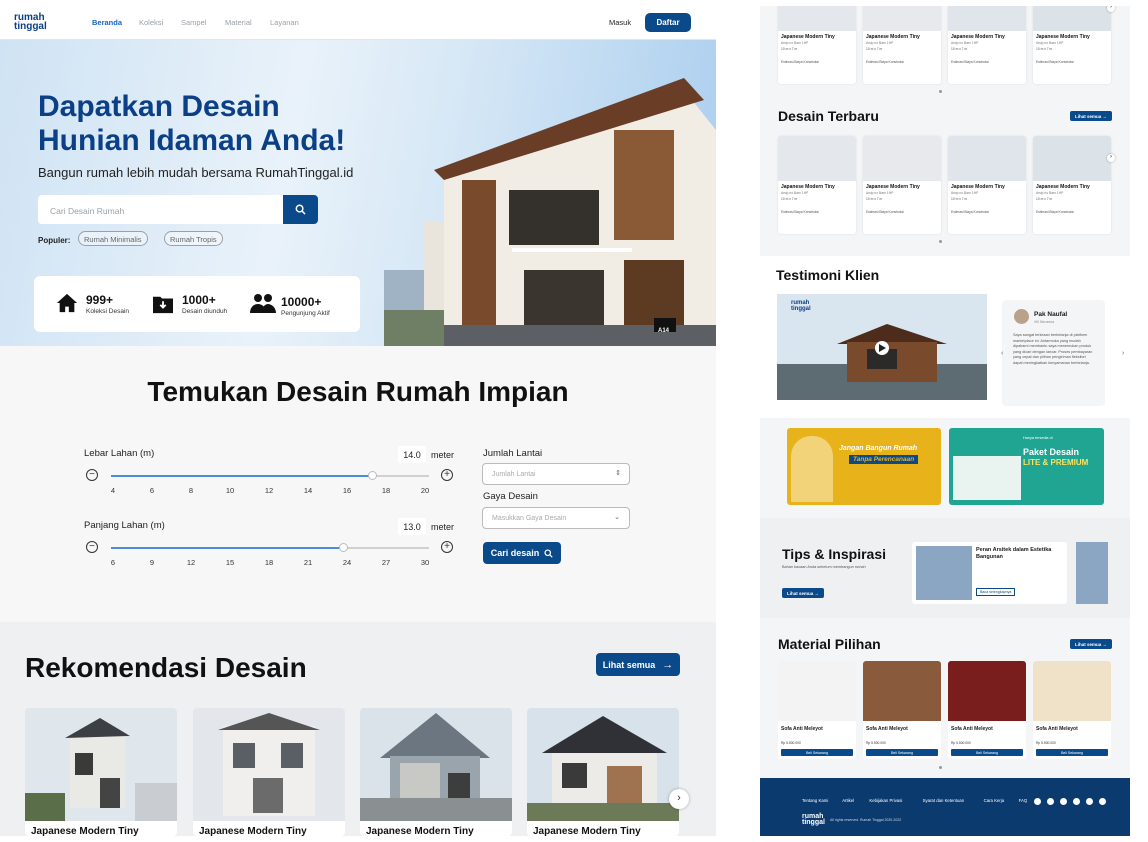  I want to click on style-label: Gaya Desain, so click(510, 496).